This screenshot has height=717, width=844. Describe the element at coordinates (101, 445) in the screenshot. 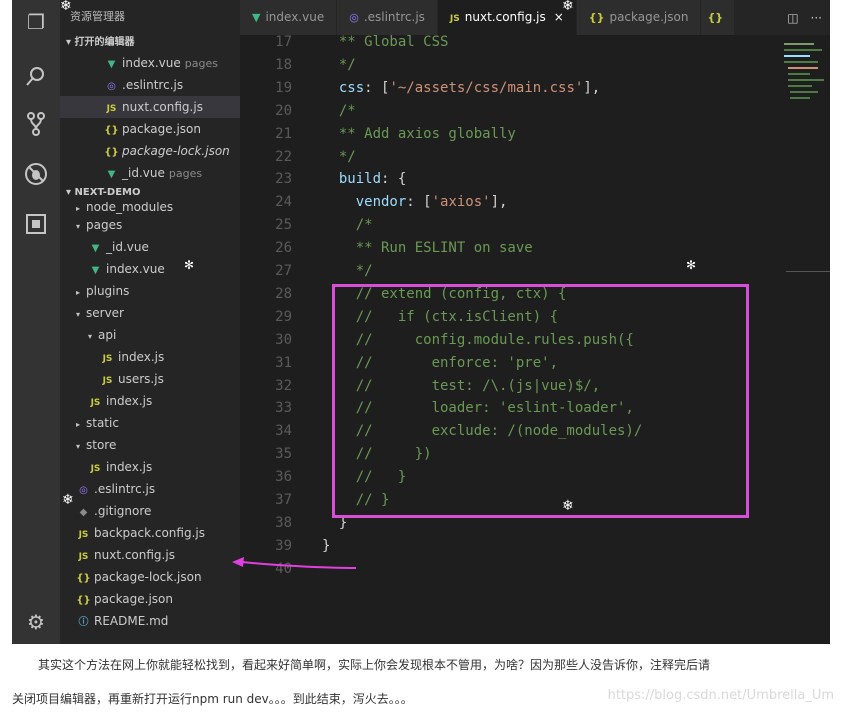

I see `tree-item-label: store` at that location.